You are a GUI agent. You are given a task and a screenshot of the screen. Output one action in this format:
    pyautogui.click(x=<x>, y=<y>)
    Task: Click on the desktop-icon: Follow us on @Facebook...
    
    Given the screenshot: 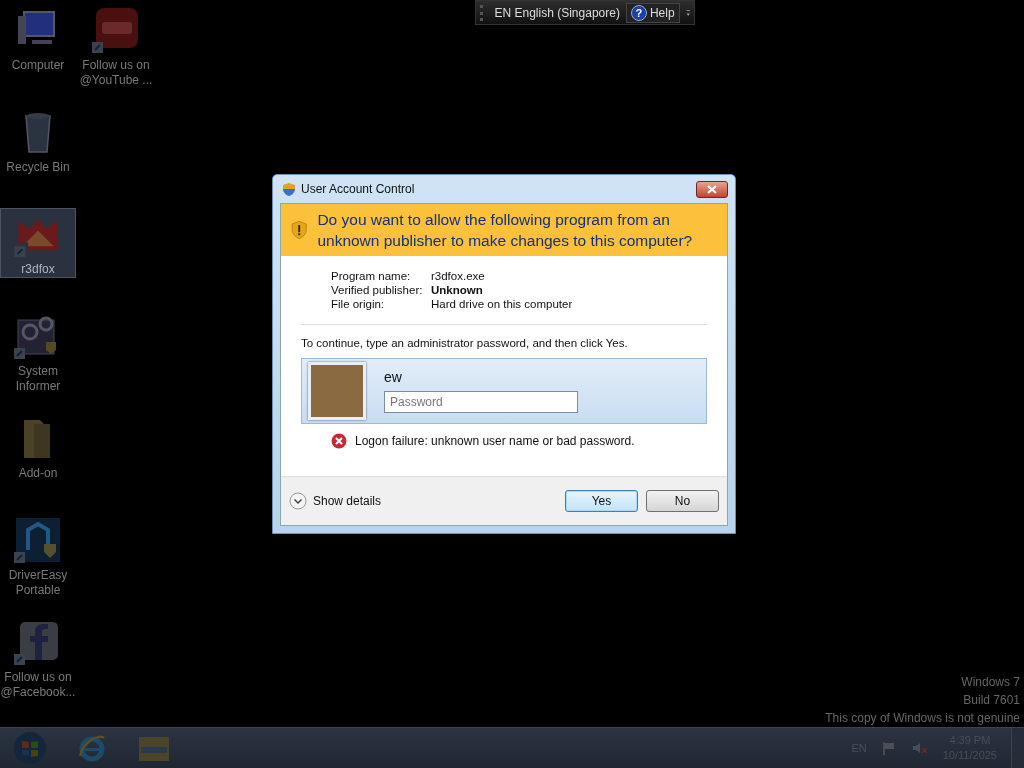 What is the action you would take?
    pyautogui.click(x=38, y=667)
    